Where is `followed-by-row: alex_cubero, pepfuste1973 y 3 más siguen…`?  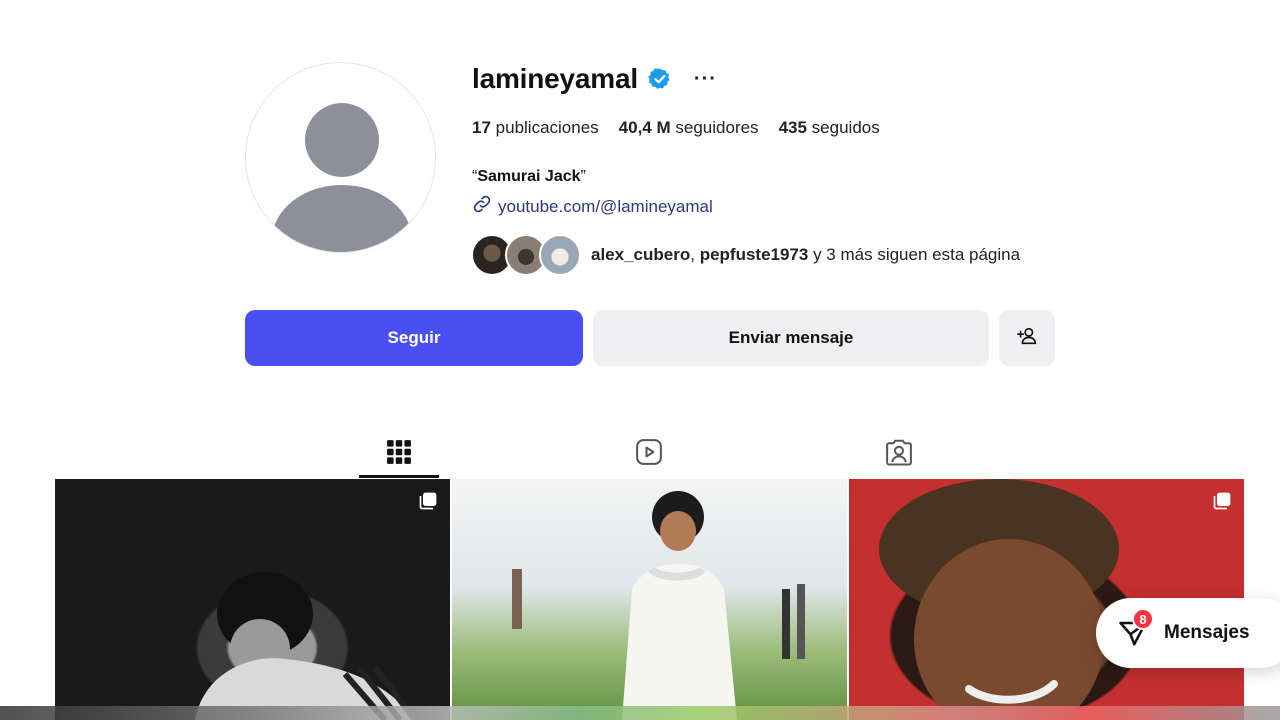
followed-by-row: alex_cubero, pepfuste1973 y 3 más siguen… is located at coordinates (745, 255).